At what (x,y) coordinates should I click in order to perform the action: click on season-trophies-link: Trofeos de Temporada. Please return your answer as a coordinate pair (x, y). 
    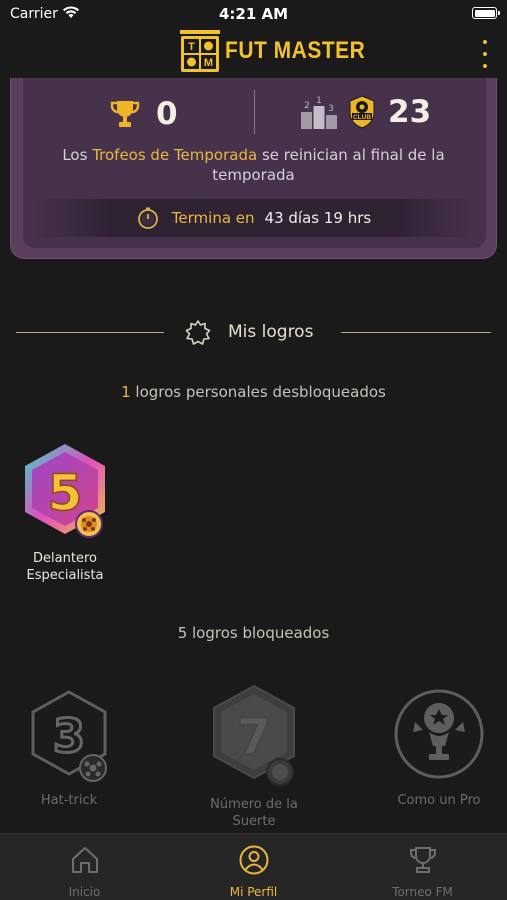
    Looking at the image, I should click on (175, 155).